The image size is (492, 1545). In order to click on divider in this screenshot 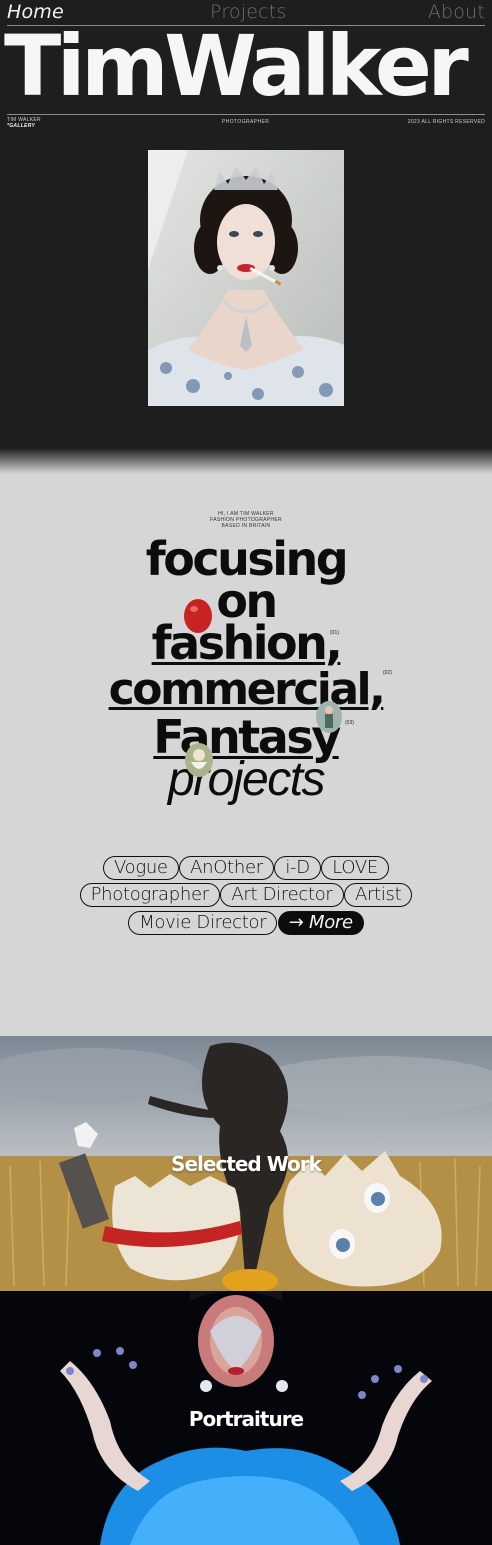, I will do `click(246, 114)`.